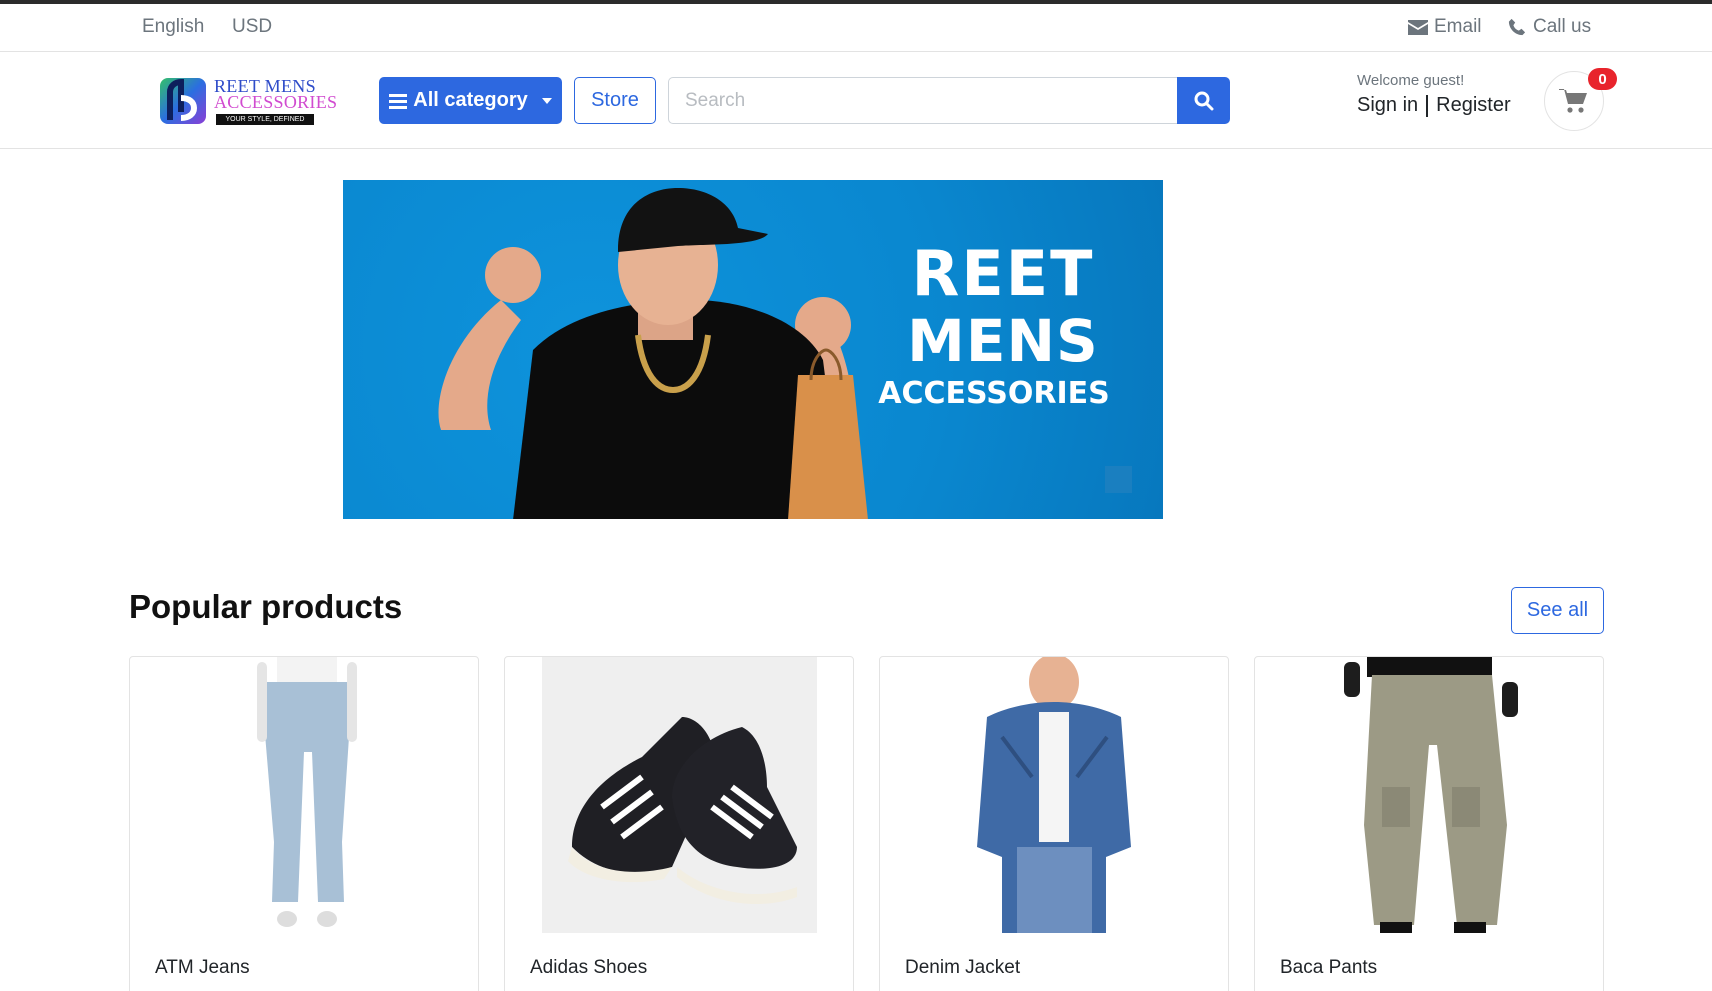 The image size is (1712, 991). I want to click on product-name: Denim Jacket, so click(962, 968).